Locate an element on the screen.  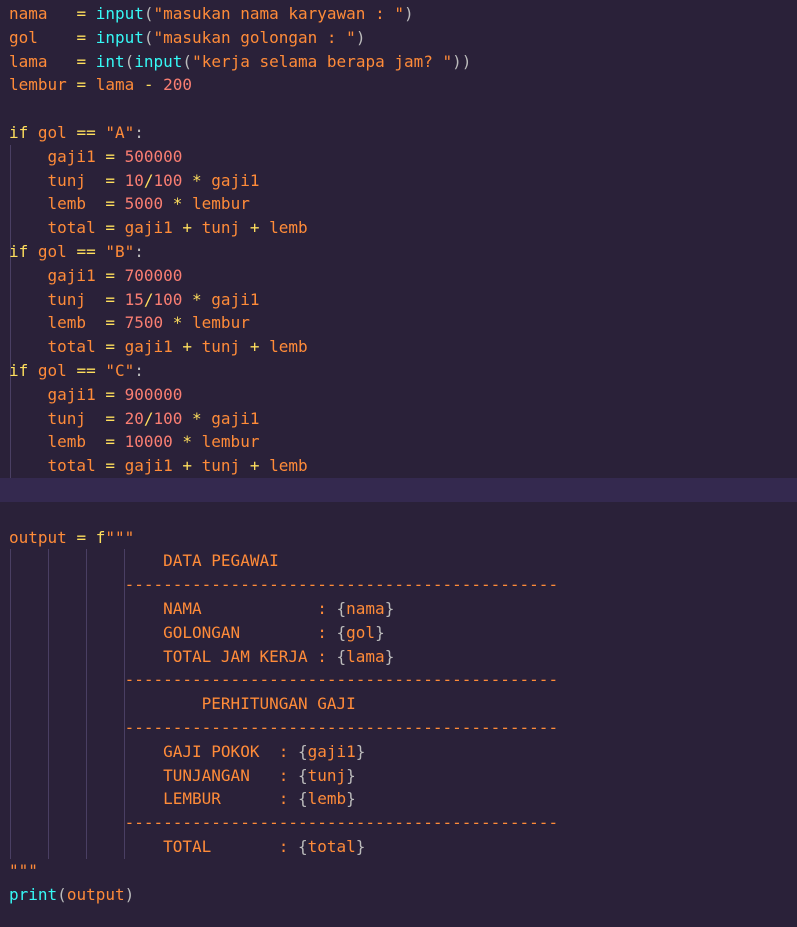
code-line: if gol == "A": is located at coordinates (398, 133).